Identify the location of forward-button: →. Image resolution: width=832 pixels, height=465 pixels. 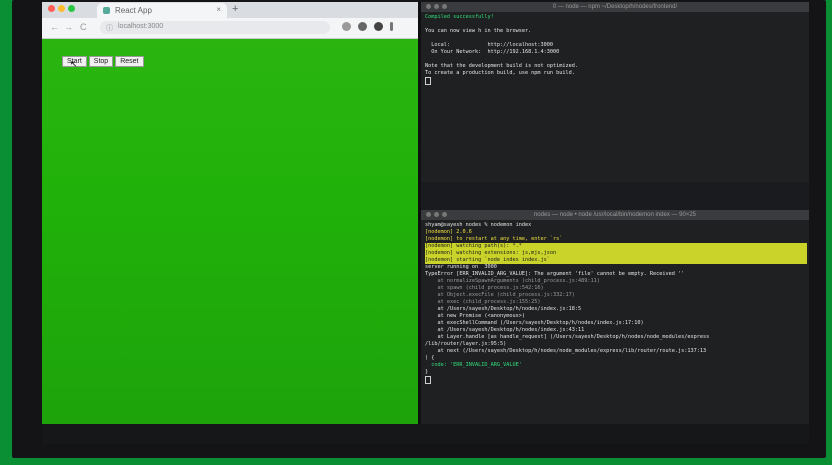
(68, 27).